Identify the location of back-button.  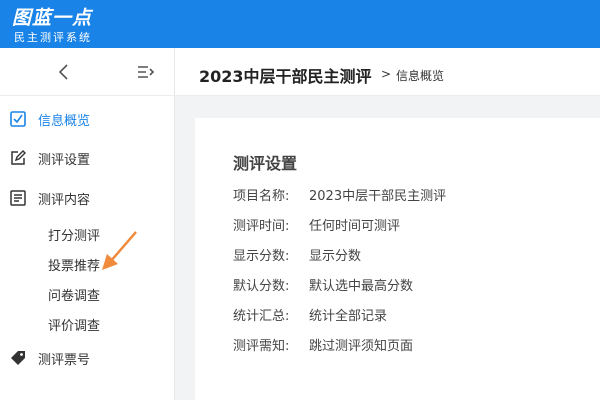
(64, 72).